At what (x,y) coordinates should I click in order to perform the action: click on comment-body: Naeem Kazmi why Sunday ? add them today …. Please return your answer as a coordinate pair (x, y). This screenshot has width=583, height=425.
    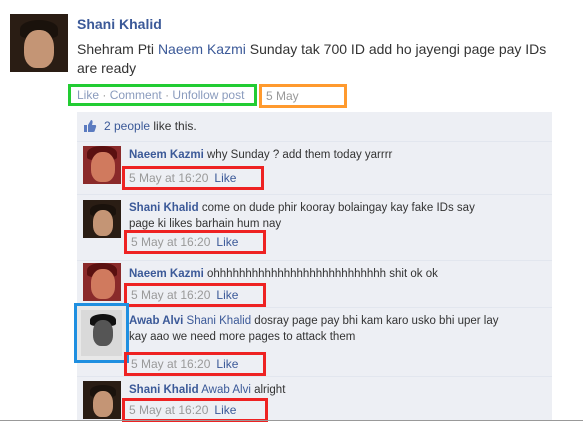
    Looking at the image, I should click on (336, 155).